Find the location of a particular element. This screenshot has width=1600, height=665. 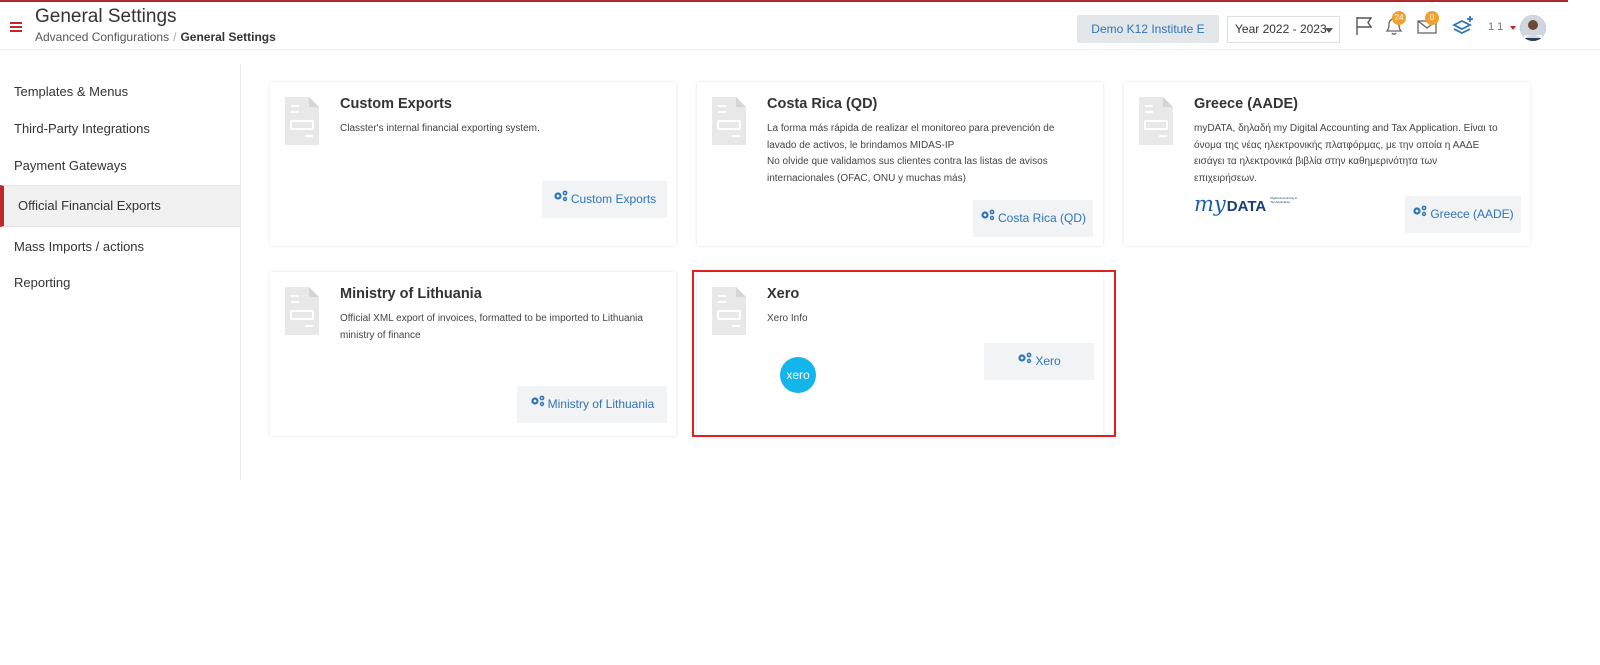

sidebar-item-third-party-integrations: Third-Party Integrations is located at coordinates (120, 129).